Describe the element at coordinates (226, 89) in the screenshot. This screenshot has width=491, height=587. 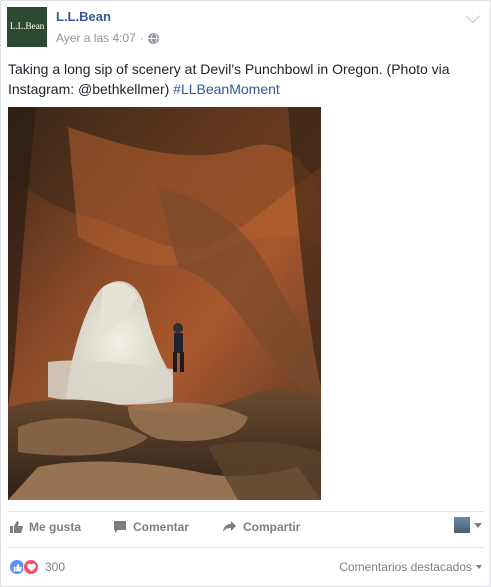
I see `hashtag-link: #LLBeanMoment` at that location.